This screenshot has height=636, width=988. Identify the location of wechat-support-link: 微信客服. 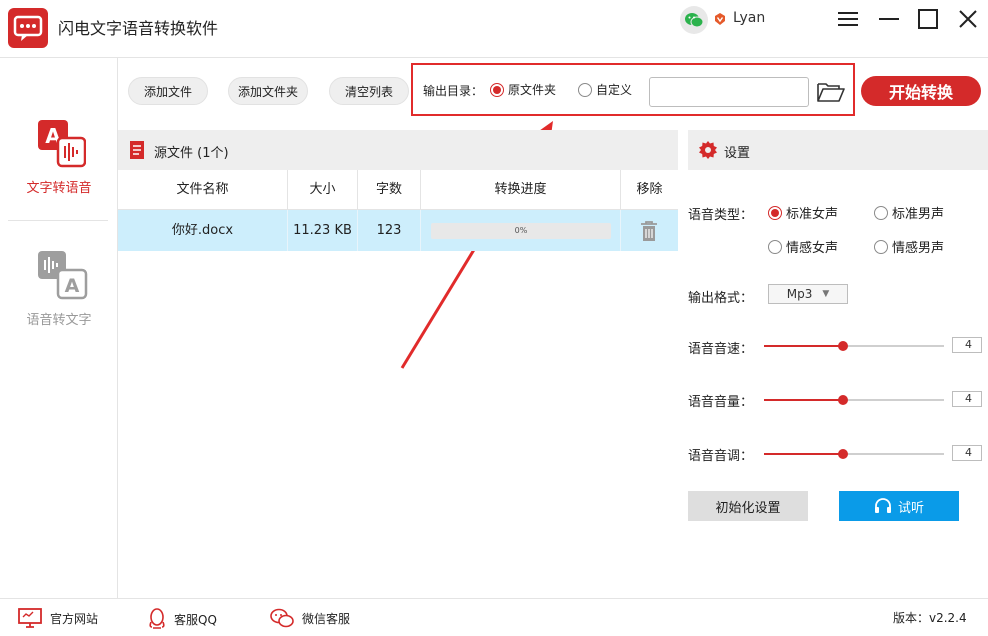
(310, 618).